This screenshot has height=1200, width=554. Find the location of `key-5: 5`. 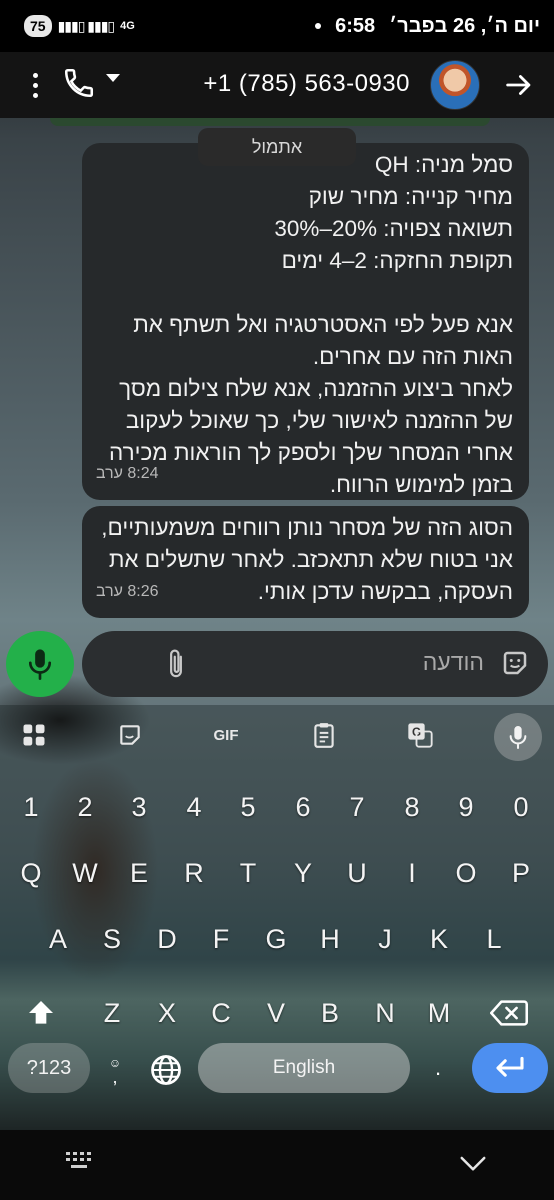

key-5: 5 is located at coordinates (248, 807).